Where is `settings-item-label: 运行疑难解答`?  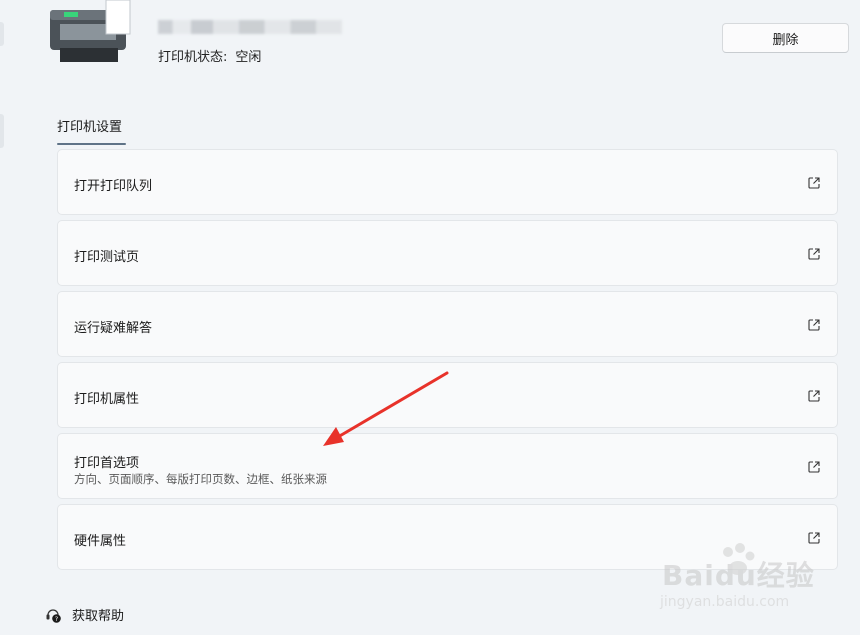 settings-item-label: 运行疑难解答 is located at coordinates (113, 328).